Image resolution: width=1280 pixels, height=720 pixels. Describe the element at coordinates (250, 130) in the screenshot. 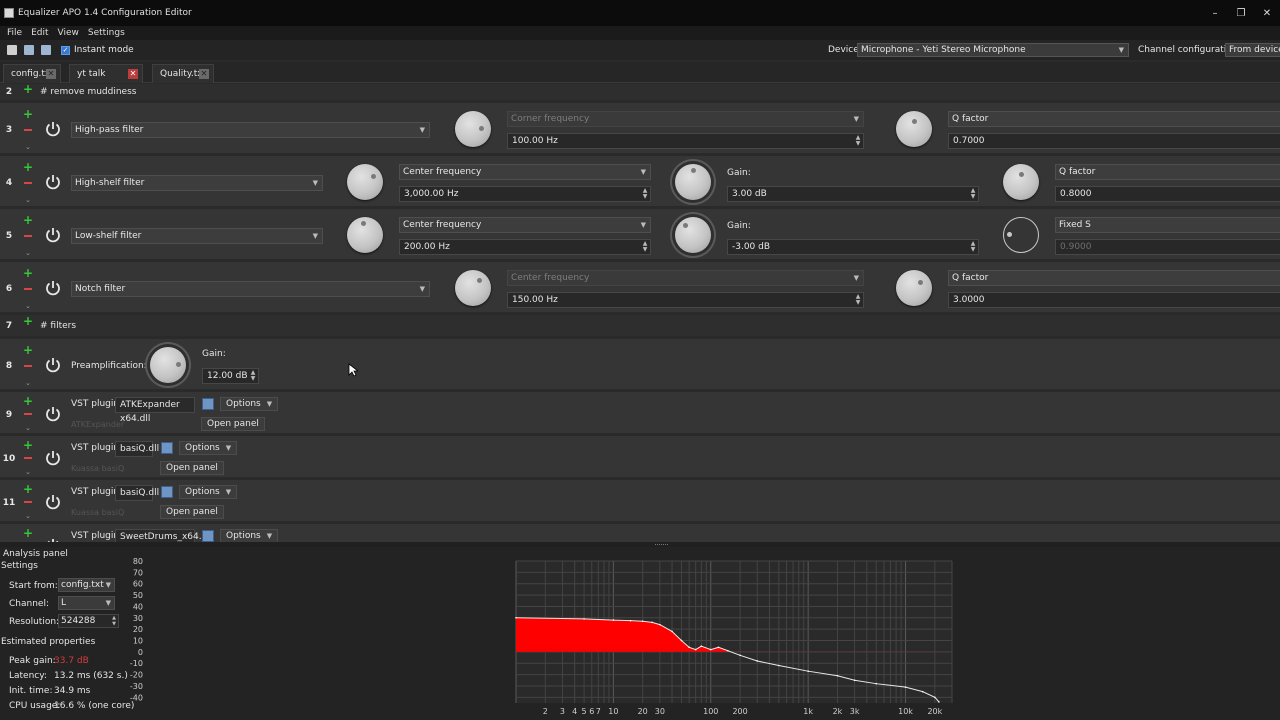

I see `filter-type-select: High-pass filter ▼` at that location.